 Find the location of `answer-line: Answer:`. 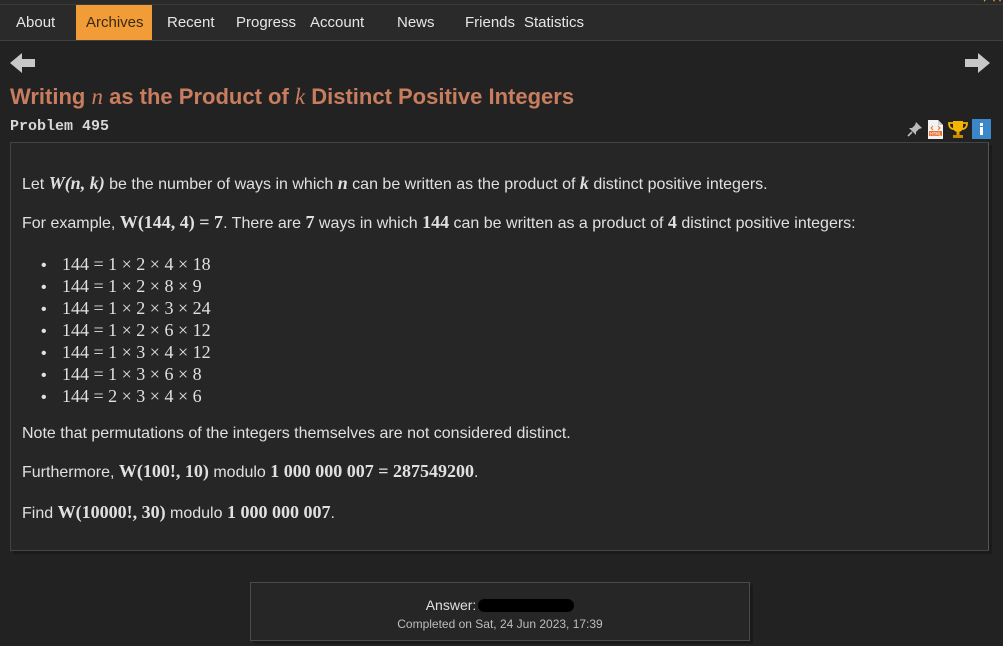

answer-line: Answer: is located at coordinates (500, 605).